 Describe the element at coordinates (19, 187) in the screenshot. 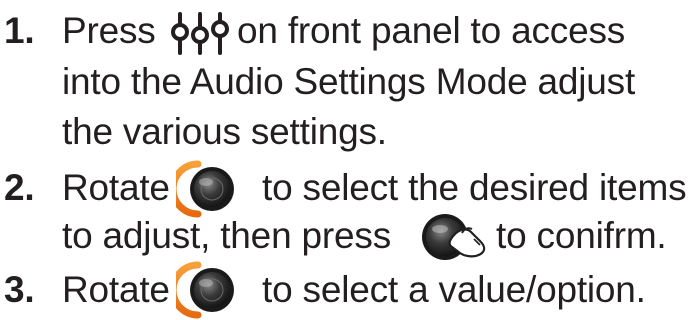

I see `step-number: 2.` at that location.